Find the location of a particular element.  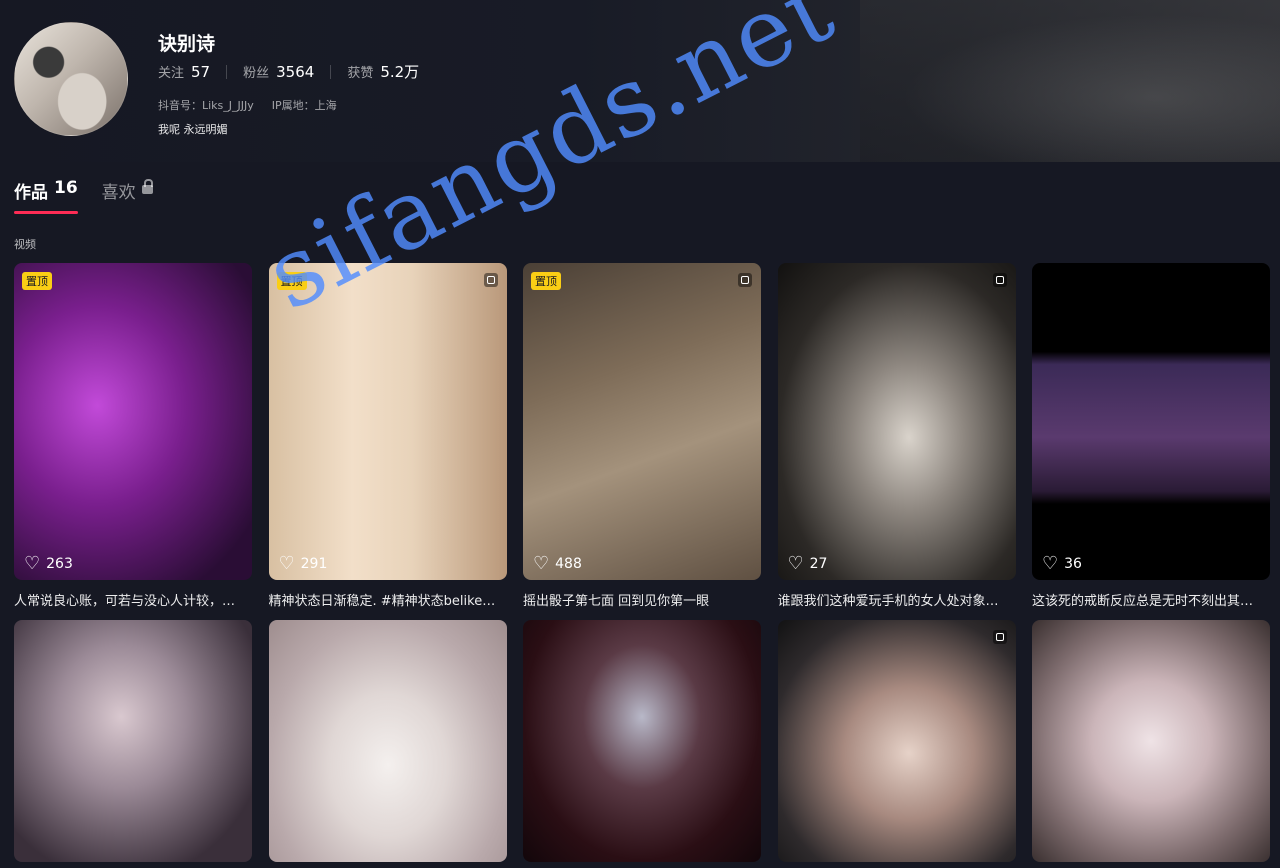

video-thumbnail: ♡ 27 is located at coordinates (896, 421).